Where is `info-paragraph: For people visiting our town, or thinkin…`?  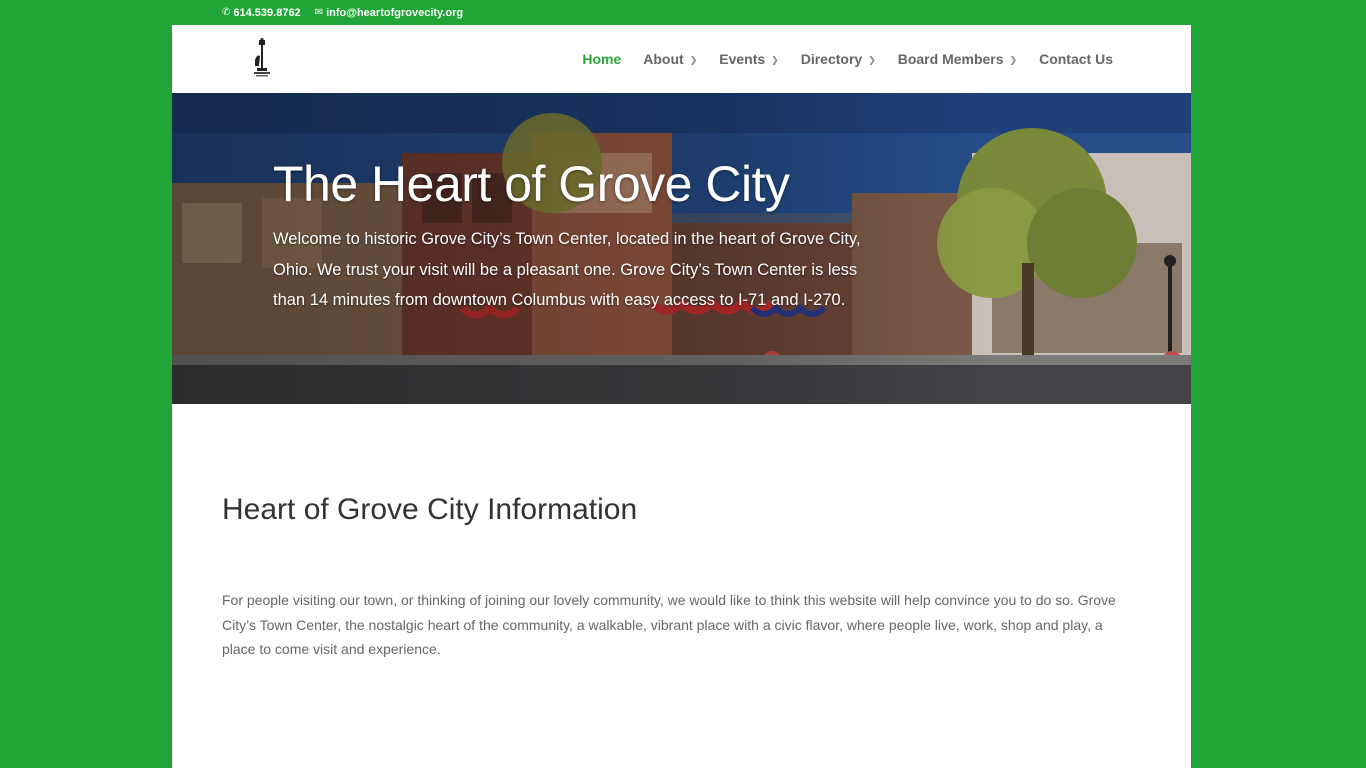 info-paragraph: For people visiting our town, or thinkin… is located at coordinates (669, 624).